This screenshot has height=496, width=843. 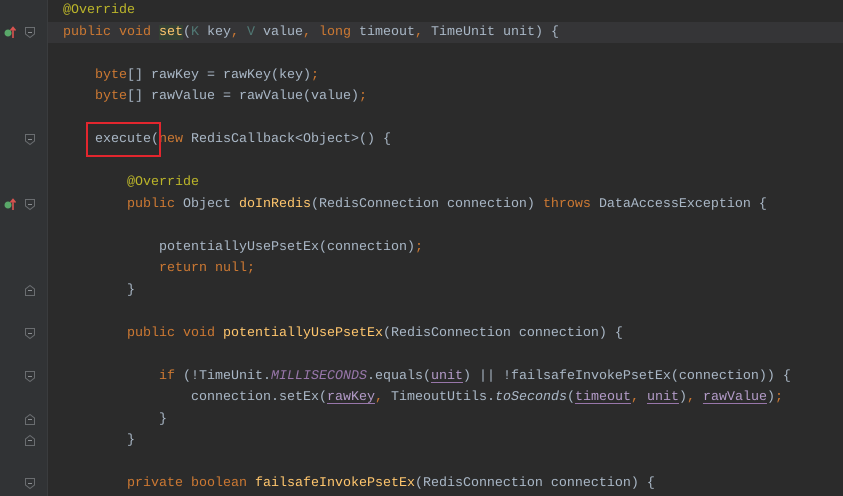 I want to click on keyword-text: throws, so click(x=566, y=204).